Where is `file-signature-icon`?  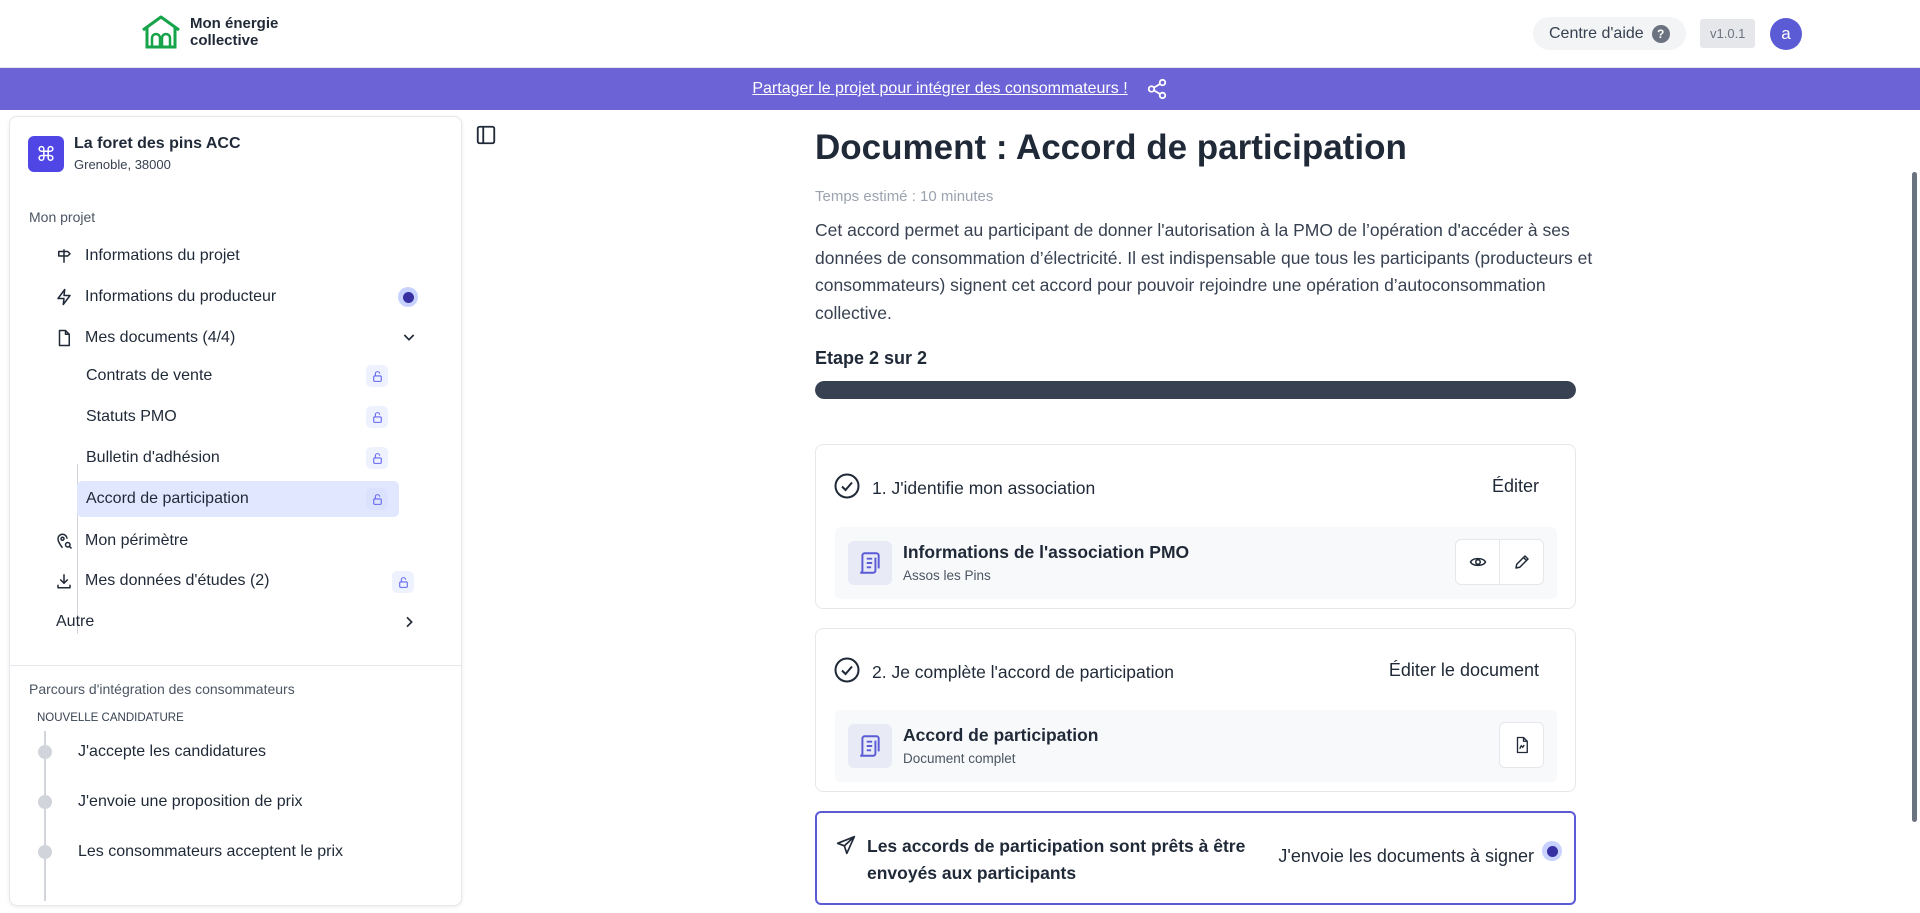 file-signature-icon is located at coordinates (1522, 745).